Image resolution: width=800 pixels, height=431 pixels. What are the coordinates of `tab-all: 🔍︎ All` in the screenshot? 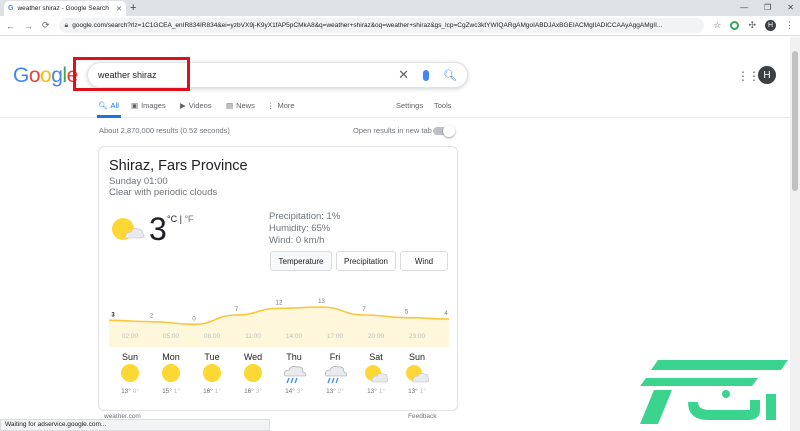 It's located at (108, 105).